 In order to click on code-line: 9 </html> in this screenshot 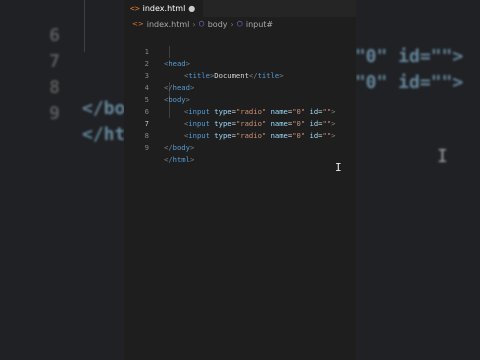, I will do `click(240, 147)`.